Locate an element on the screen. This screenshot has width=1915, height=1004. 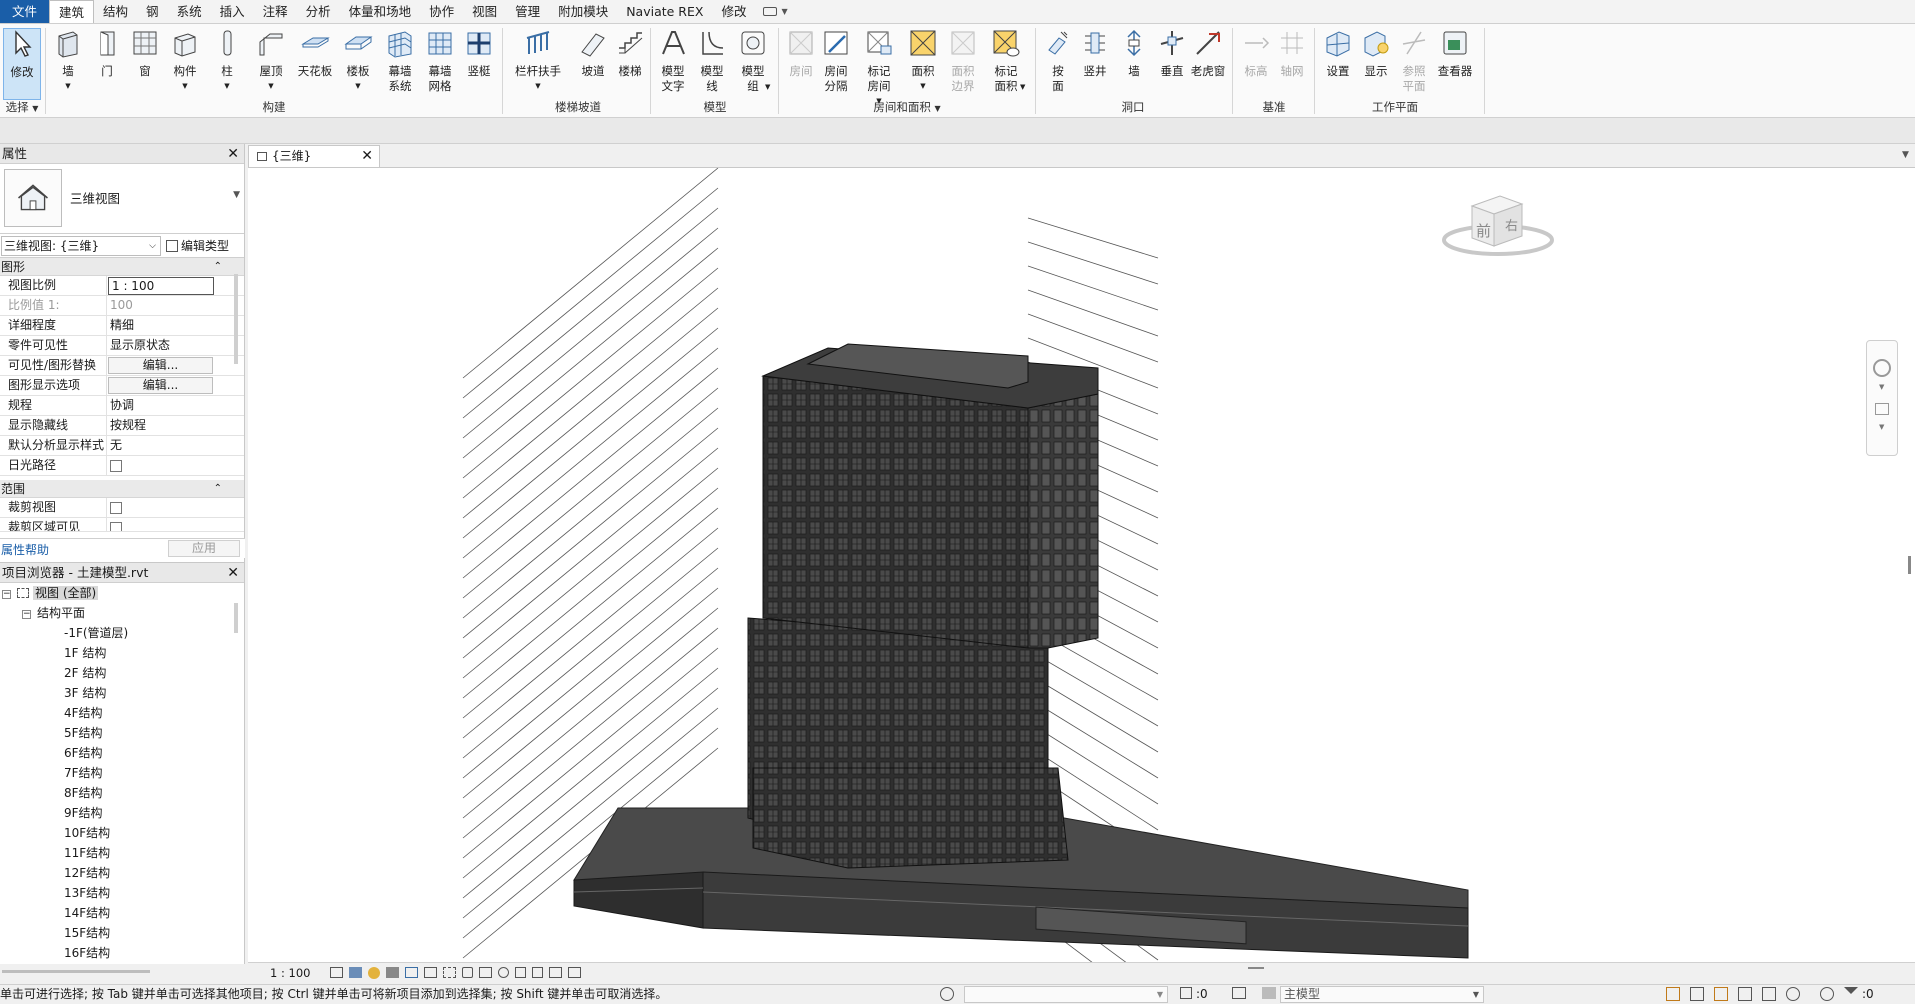
shadows-icon is located at coordinates (392, 972).